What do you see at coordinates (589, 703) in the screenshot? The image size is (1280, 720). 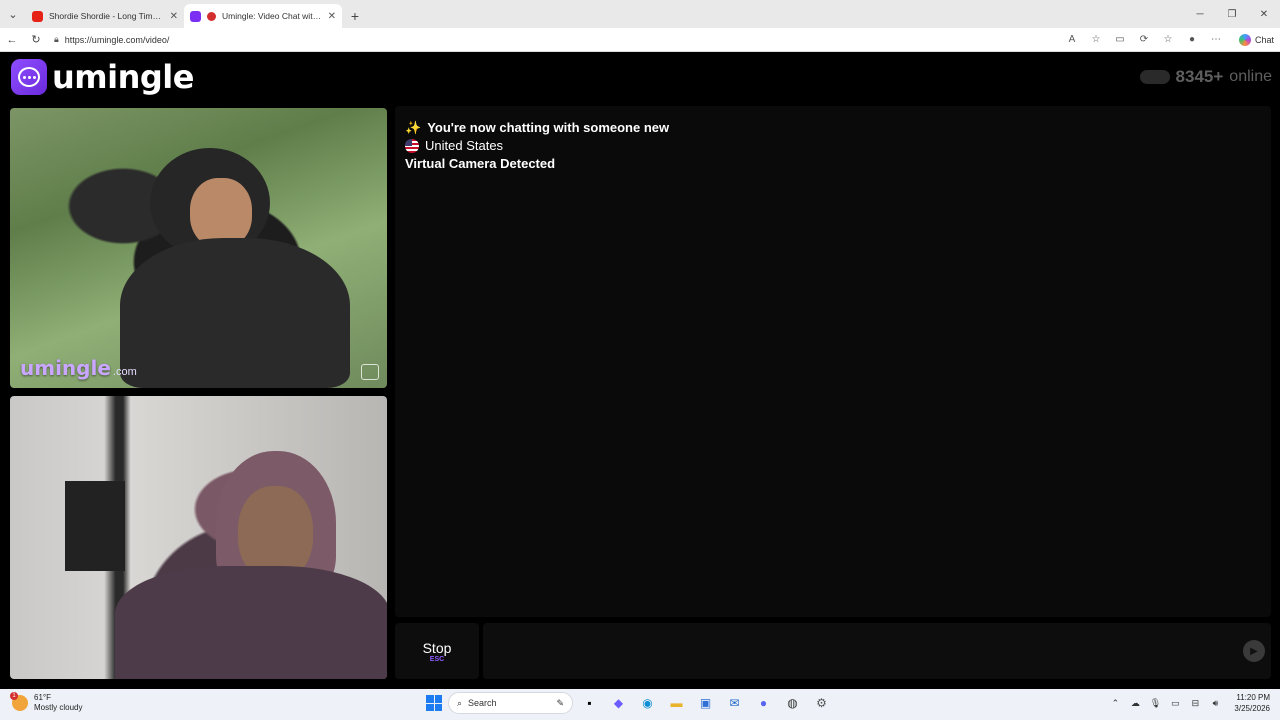 I see `task-view-icon: ▪` at bounding box center [589, 703].